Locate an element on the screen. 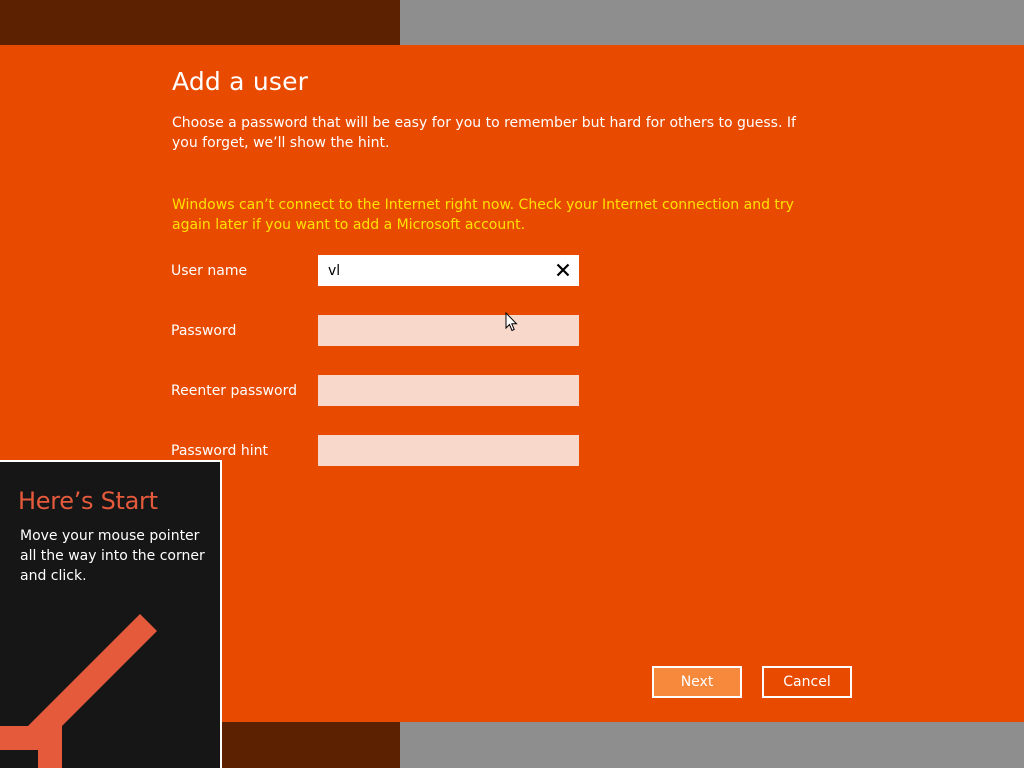 The width and height of the screenshot is (1024, 768). password-hint-label: Password hint is located at coordinates (219, 451).